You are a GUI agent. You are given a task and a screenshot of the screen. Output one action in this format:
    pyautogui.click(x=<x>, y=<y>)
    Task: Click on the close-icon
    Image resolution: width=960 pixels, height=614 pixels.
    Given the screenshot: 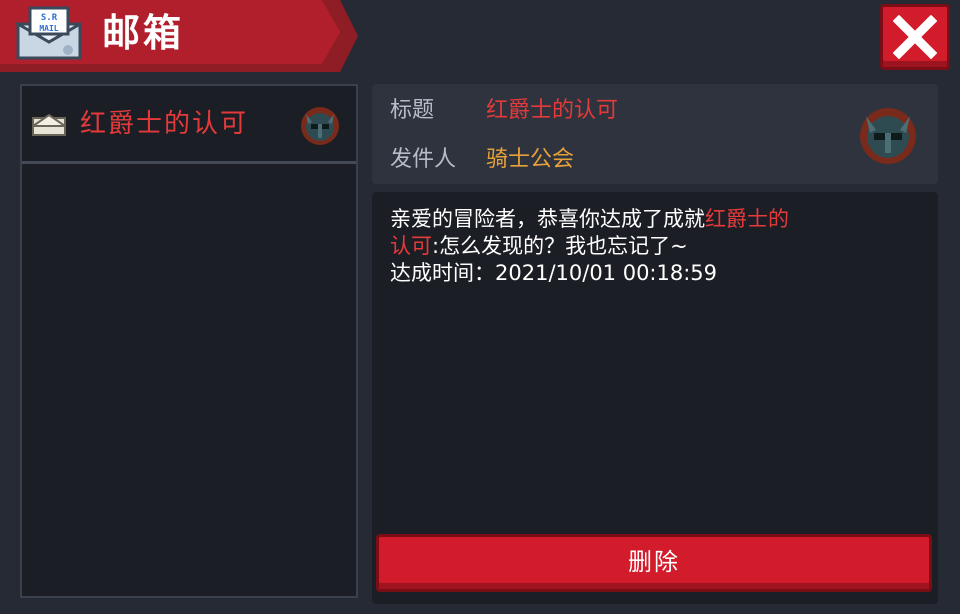 What is the action you would take?
    pyautogui.click(x=915, y=37)
    